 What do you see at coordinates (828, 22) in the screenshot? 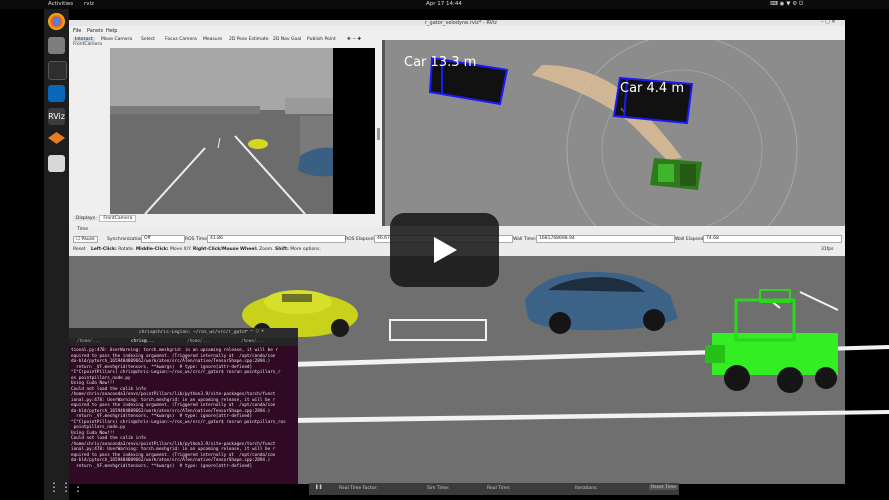
I see `window-controls: – ▢ ✕` at bounding box center [828, 22].